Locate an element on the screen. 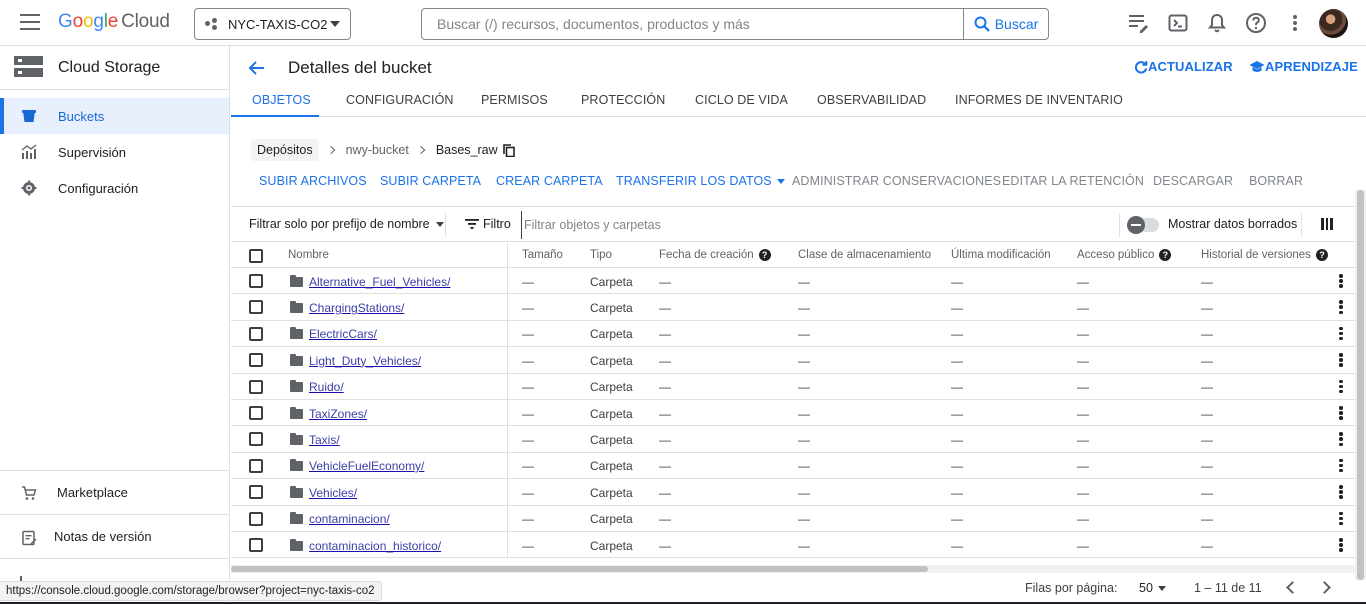  folder-link: ElectricCars/ is located at coordinates (343, 334).